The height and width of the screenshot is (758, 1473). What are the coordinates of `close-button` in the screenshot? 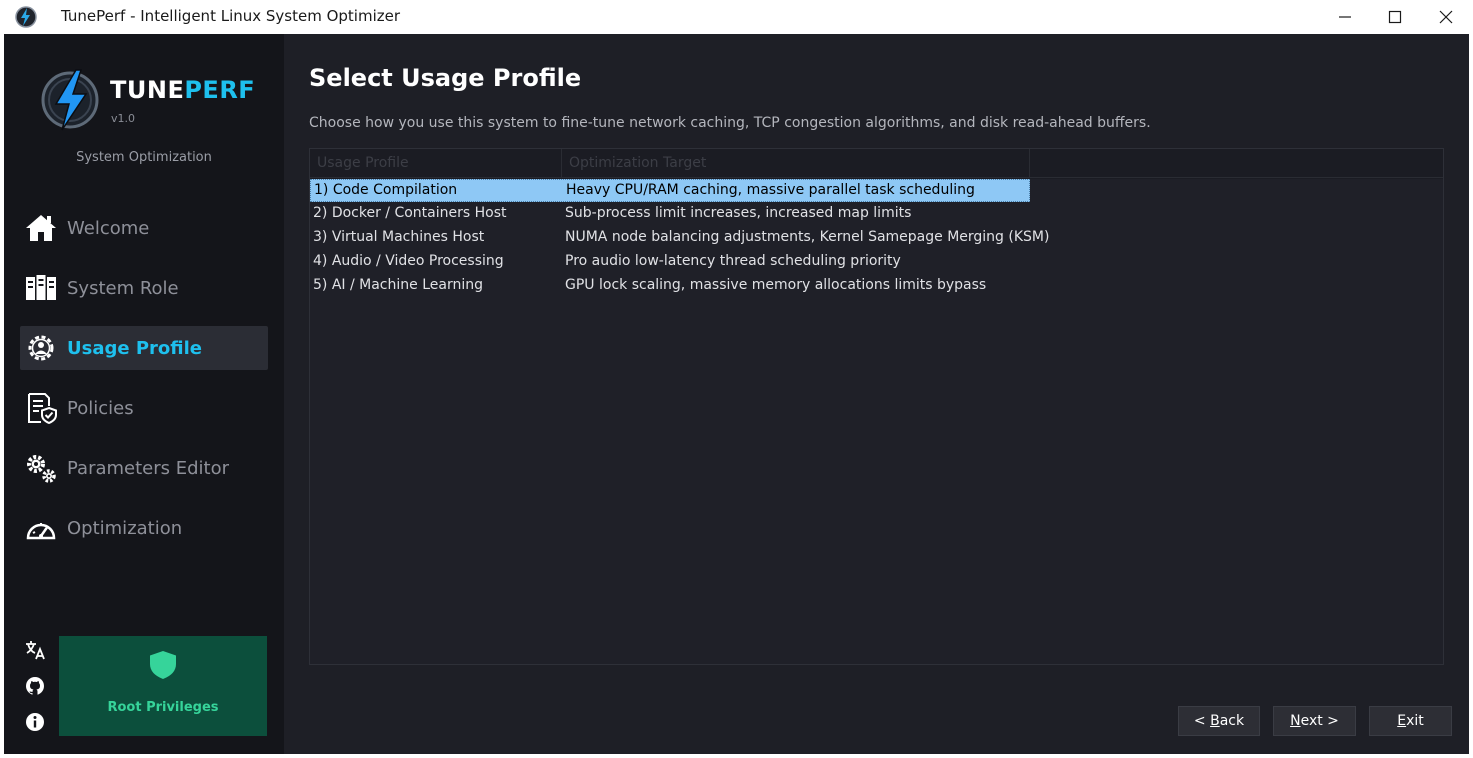 It's located at (1446, 17).